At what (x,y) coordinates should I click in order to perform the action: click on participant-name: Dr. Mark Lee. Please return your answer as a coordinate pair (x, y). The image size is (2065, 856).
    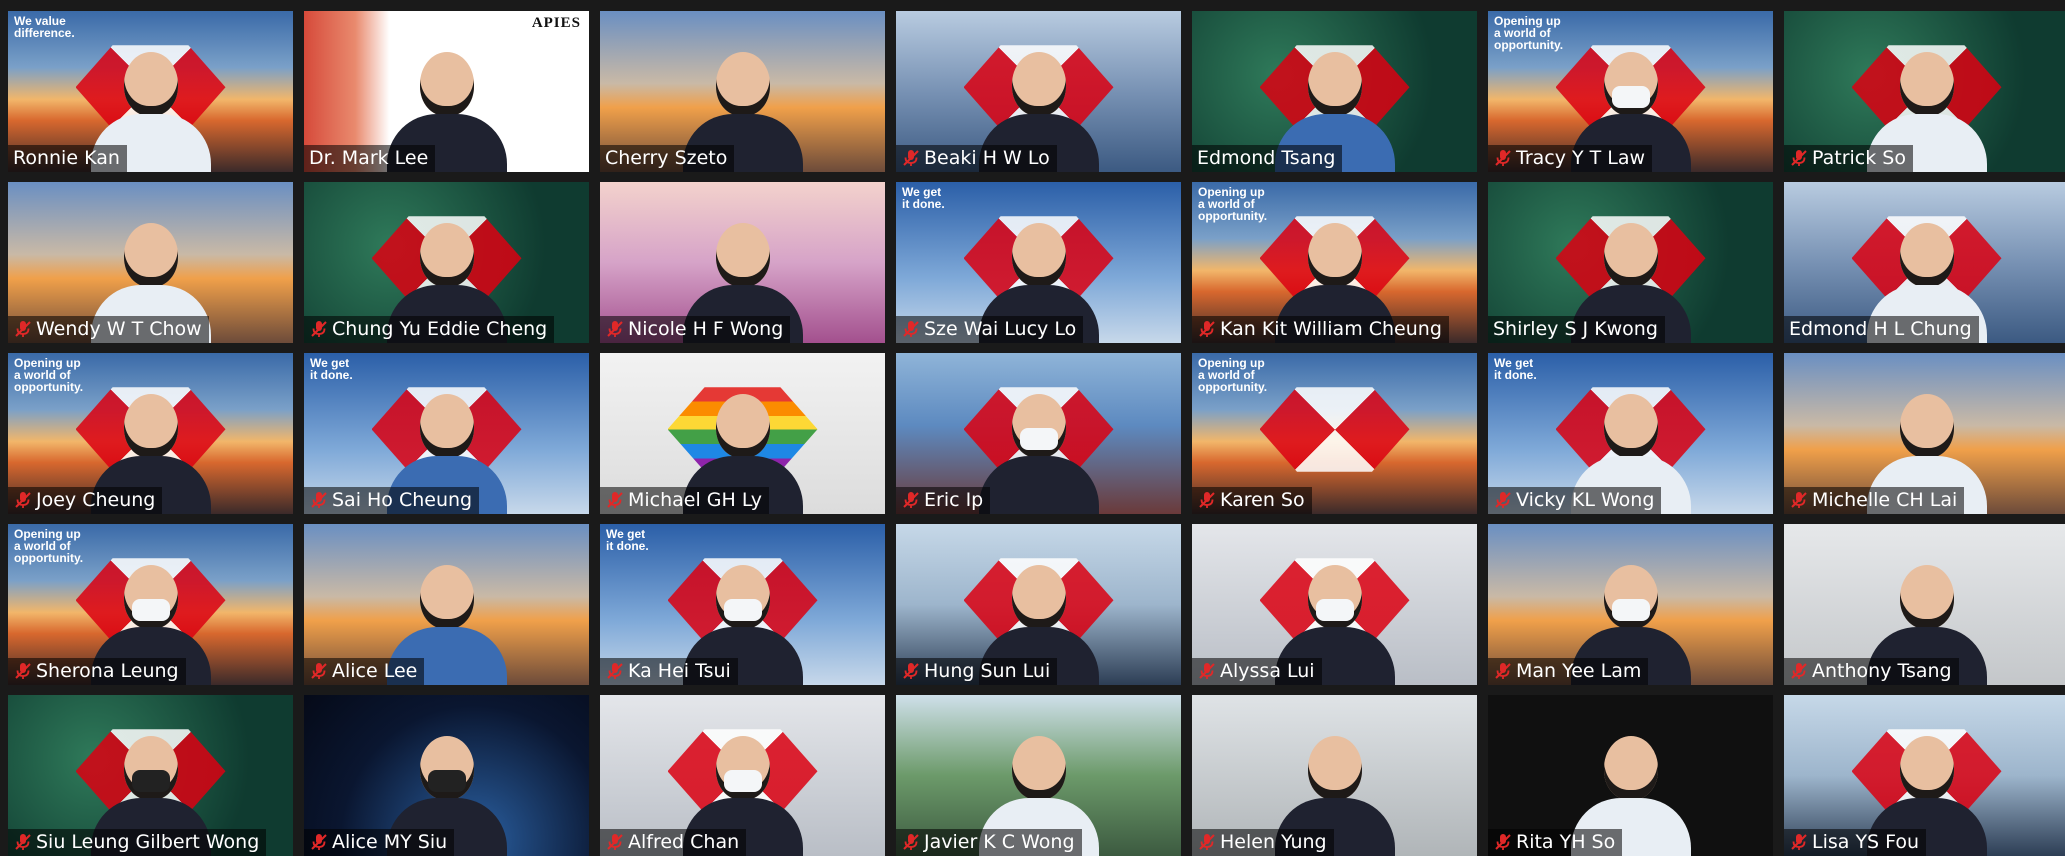
    Looking at the image, I should click on (369, 158).